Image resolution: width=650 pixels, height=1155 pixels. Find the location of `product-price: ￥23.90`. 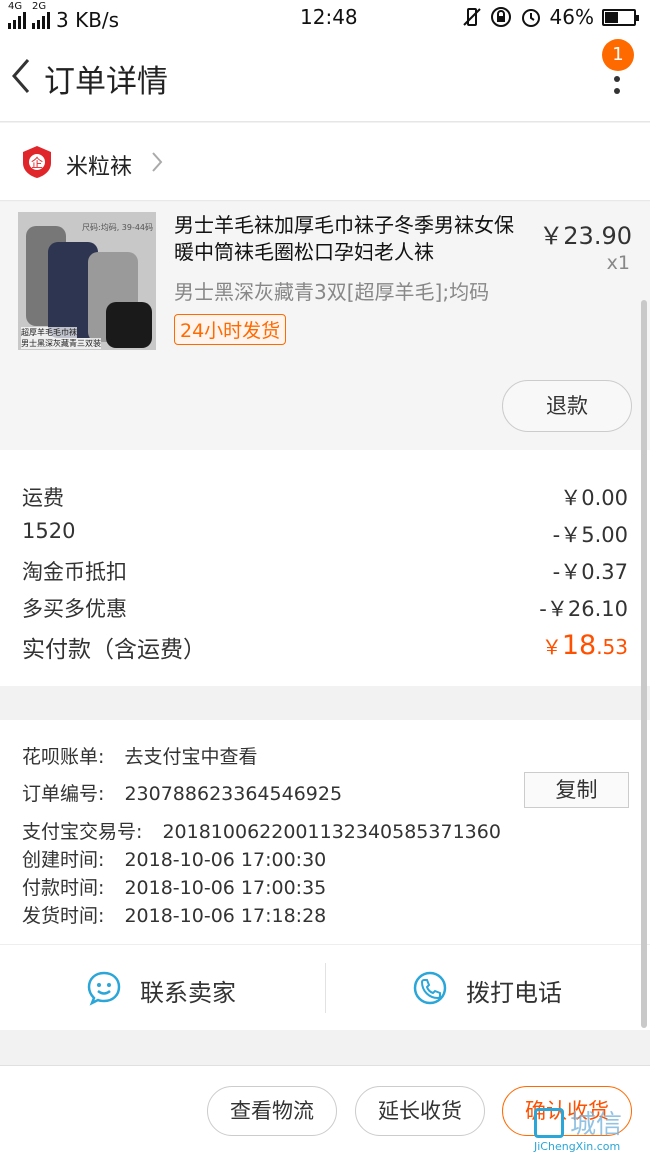

product-price: ￥23.90 is located at coordinates (585, 236).